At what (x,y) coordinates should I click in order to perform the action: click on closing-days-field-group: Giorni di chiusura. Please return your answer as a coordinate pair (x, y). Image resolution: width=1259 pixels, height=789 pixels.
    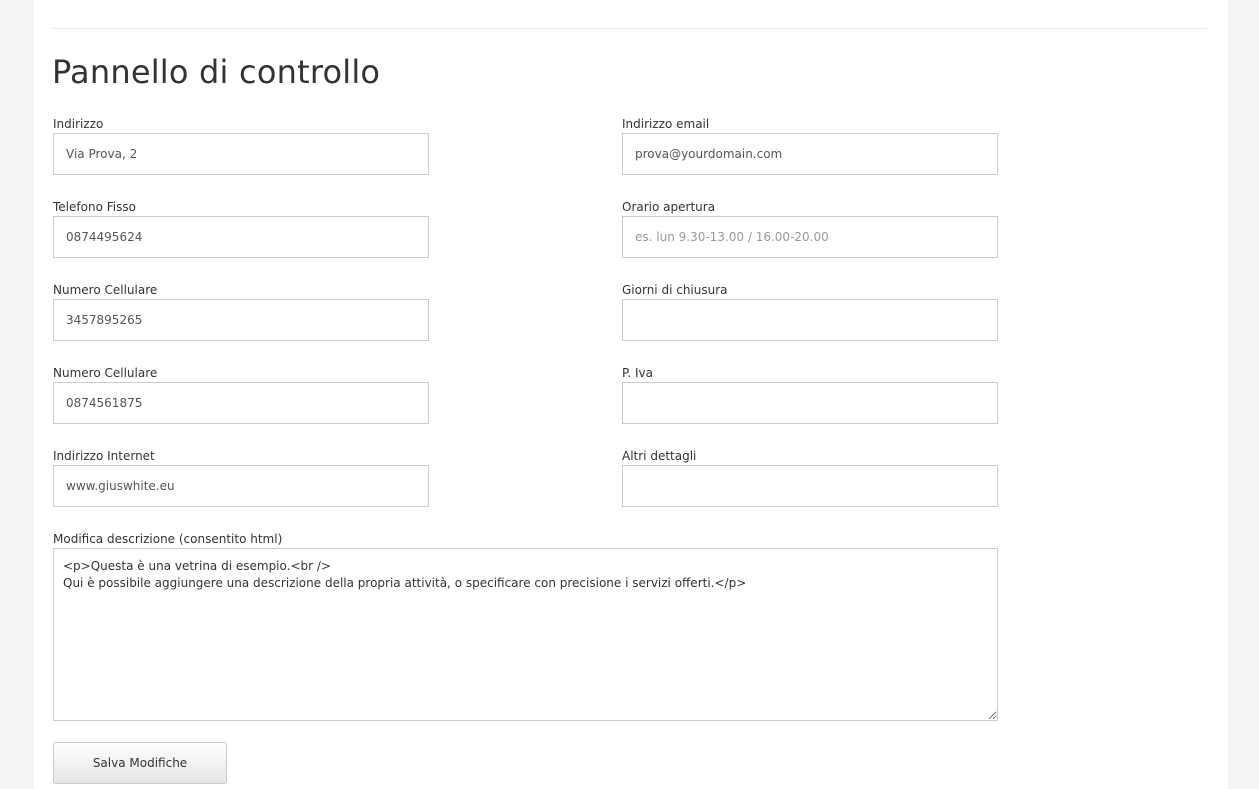
    Looking at the image, I should click on (810, 311).